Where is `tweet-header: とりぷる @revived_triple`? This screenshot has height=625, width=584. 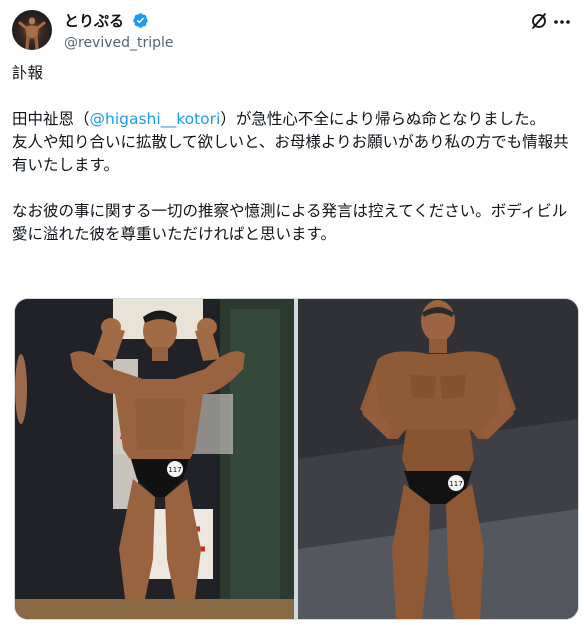 tweet-header: とりぷる @revived_triple is located at coordinates (292, 32).